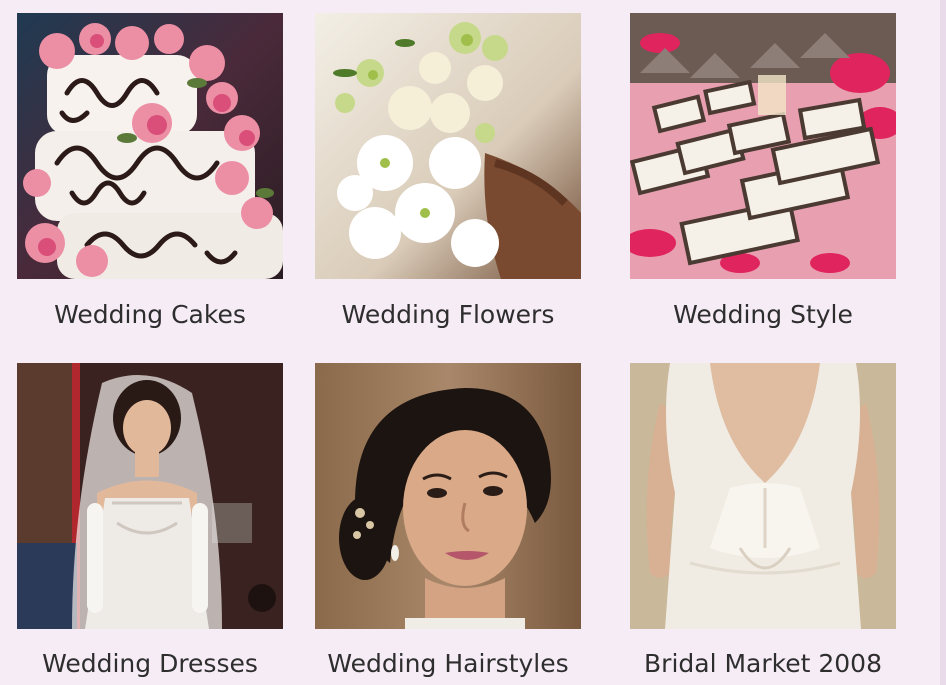 This screenshot has height=685, width=946. I want to click on bouquet-photo, so click(448, 146).